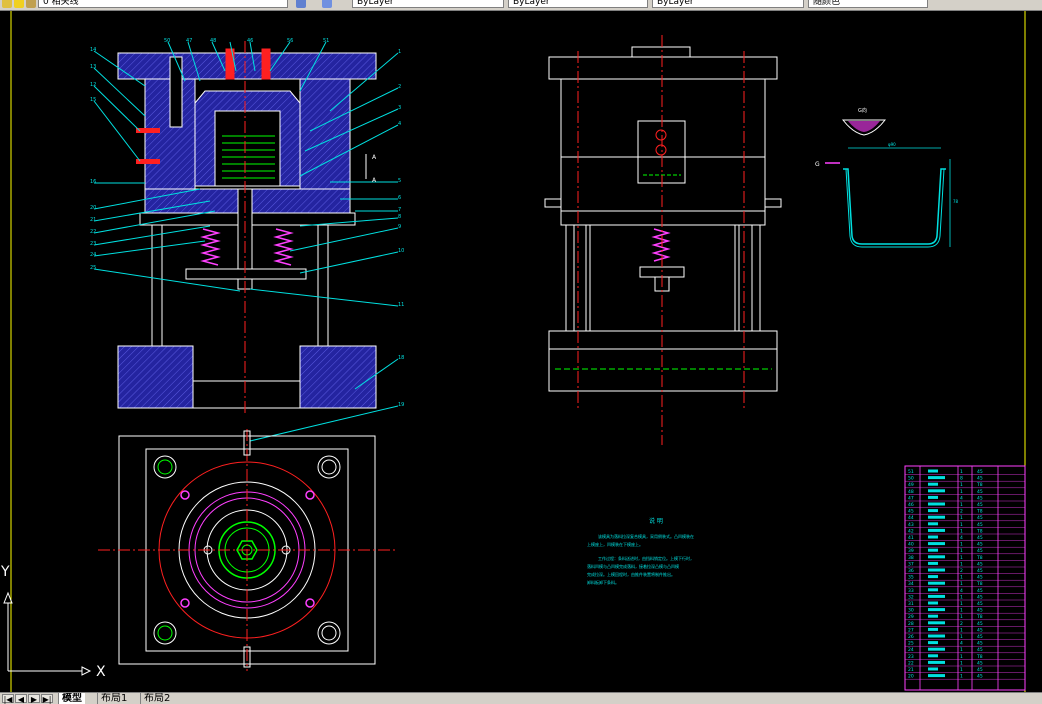 Image resolution: width=1042 pixels, height=704 pixels. I want to click on leader-label: 19, so click(401, 405).